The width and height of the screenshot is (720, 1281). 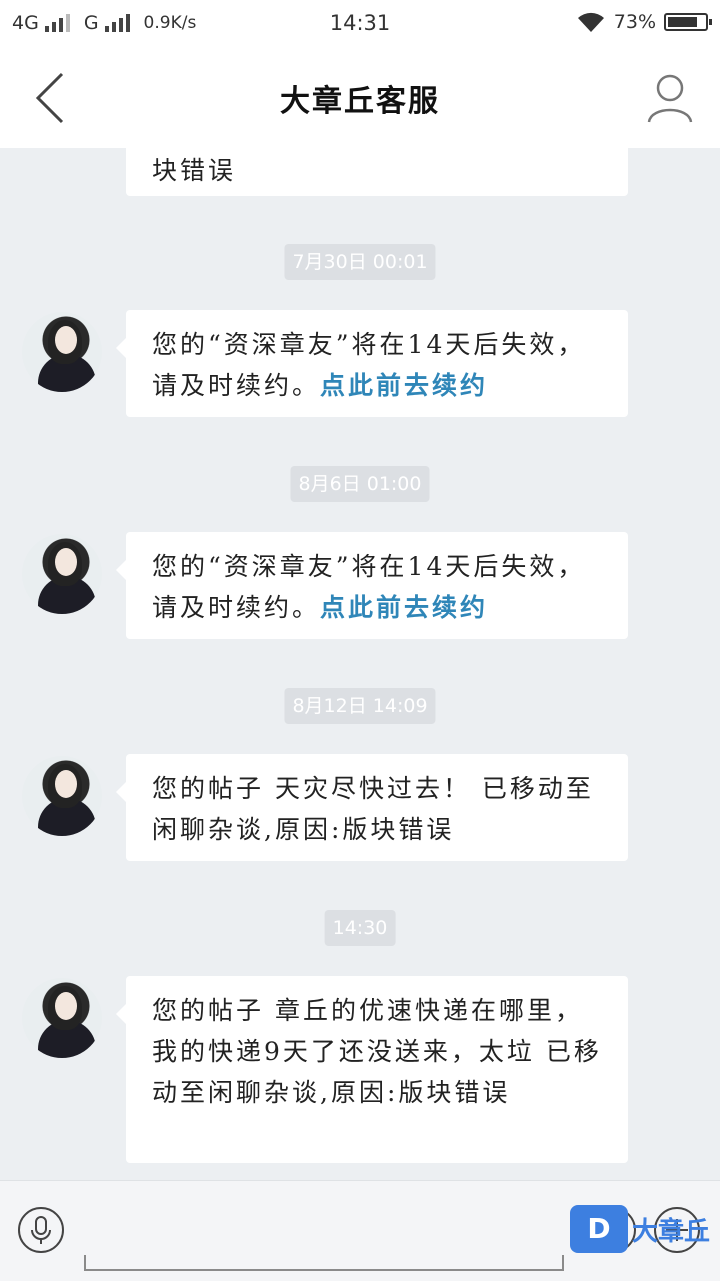 What do you see at coordinates (599, 1229) in the screenshot?
I see `watermark-logo: D` at bounding box center [599, 1229].